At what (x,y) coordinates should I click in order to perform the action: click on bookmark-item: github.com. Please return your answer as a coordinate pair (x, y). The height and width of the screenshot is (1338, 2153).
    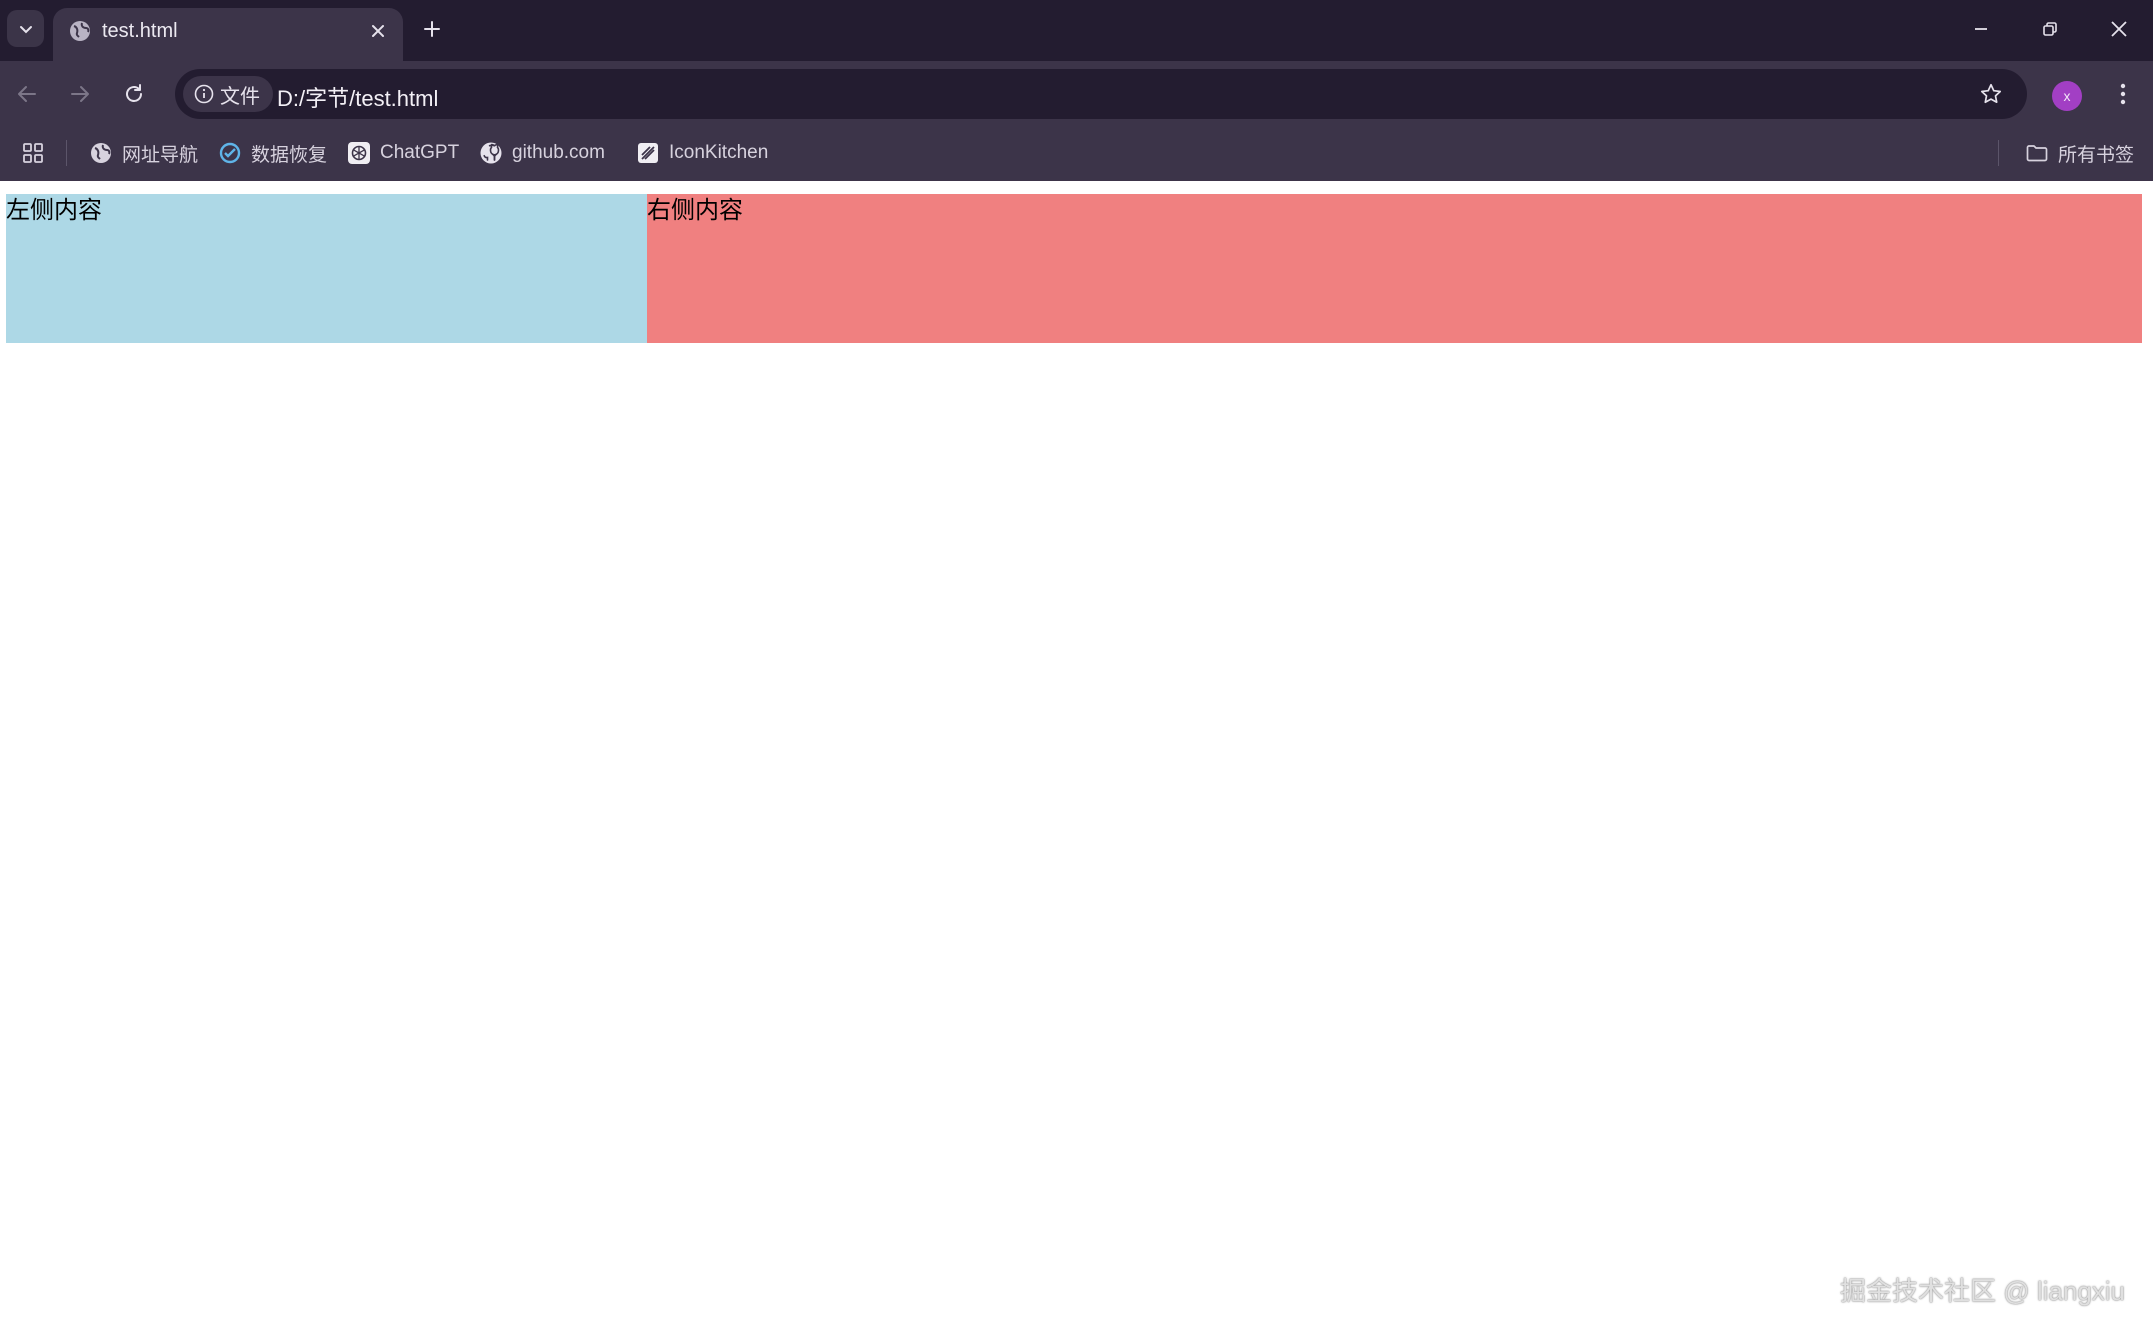
    Looking at the image, I should click on (542, 153).